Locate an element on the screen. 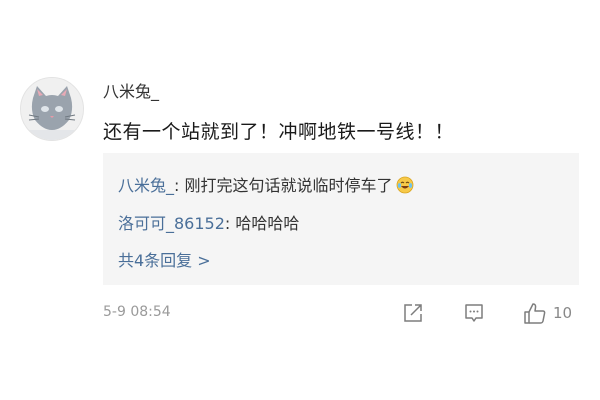  reply-text: 刚打完这句话就说临时停车了 is located at coordinates (288, 185).